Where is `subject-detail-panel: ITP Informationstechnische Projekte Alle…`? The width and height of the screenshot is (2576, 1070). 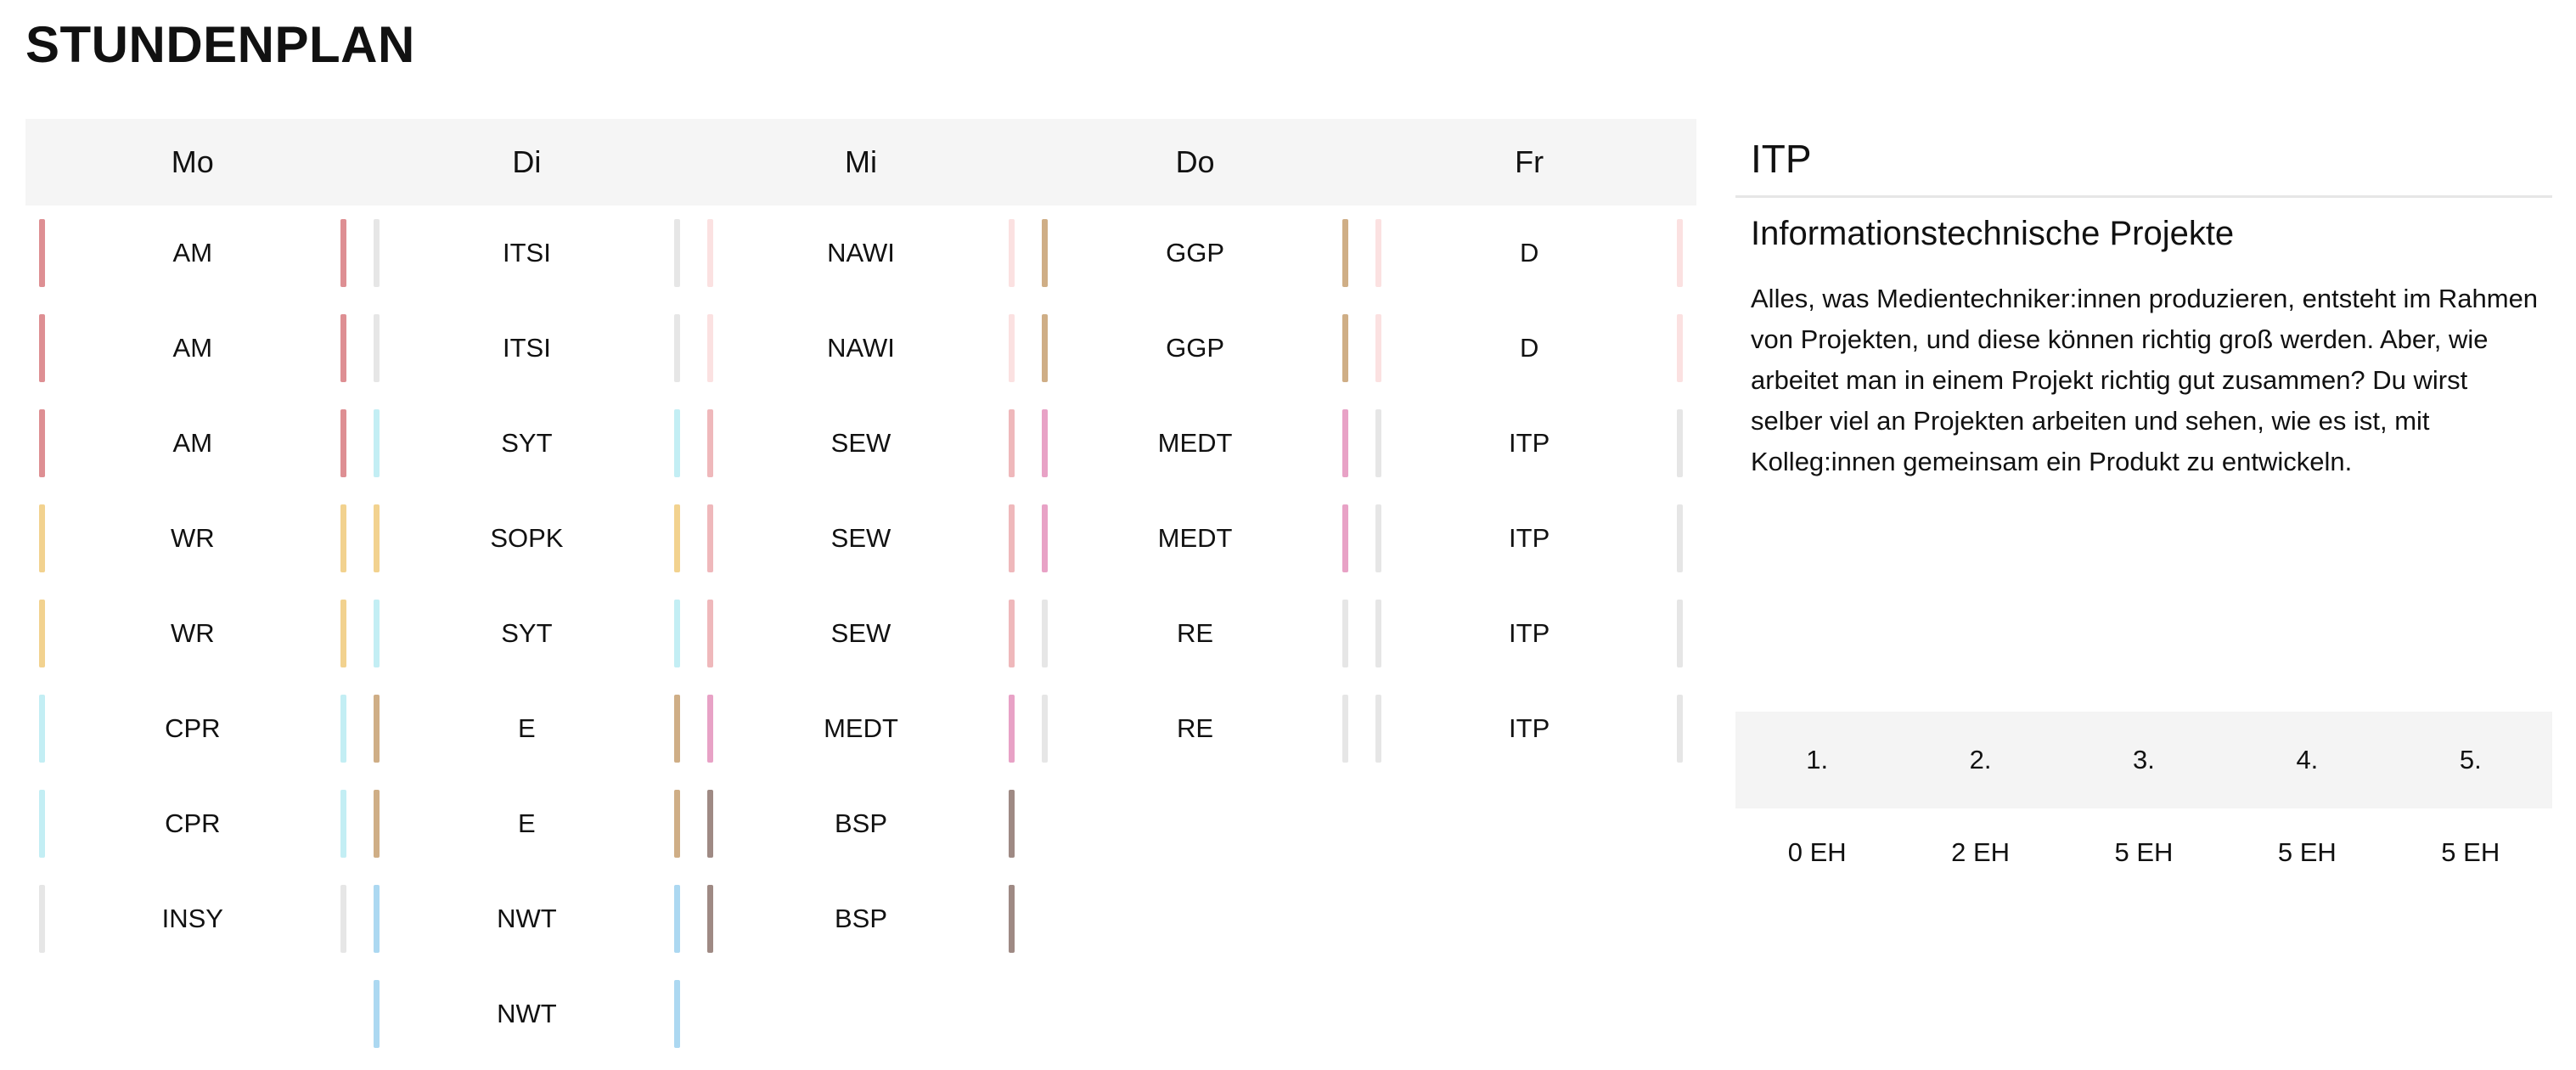
subject-detail-panel: ITP Informationstechnische Projekte Alle… is located at coordinates (2143, 300).